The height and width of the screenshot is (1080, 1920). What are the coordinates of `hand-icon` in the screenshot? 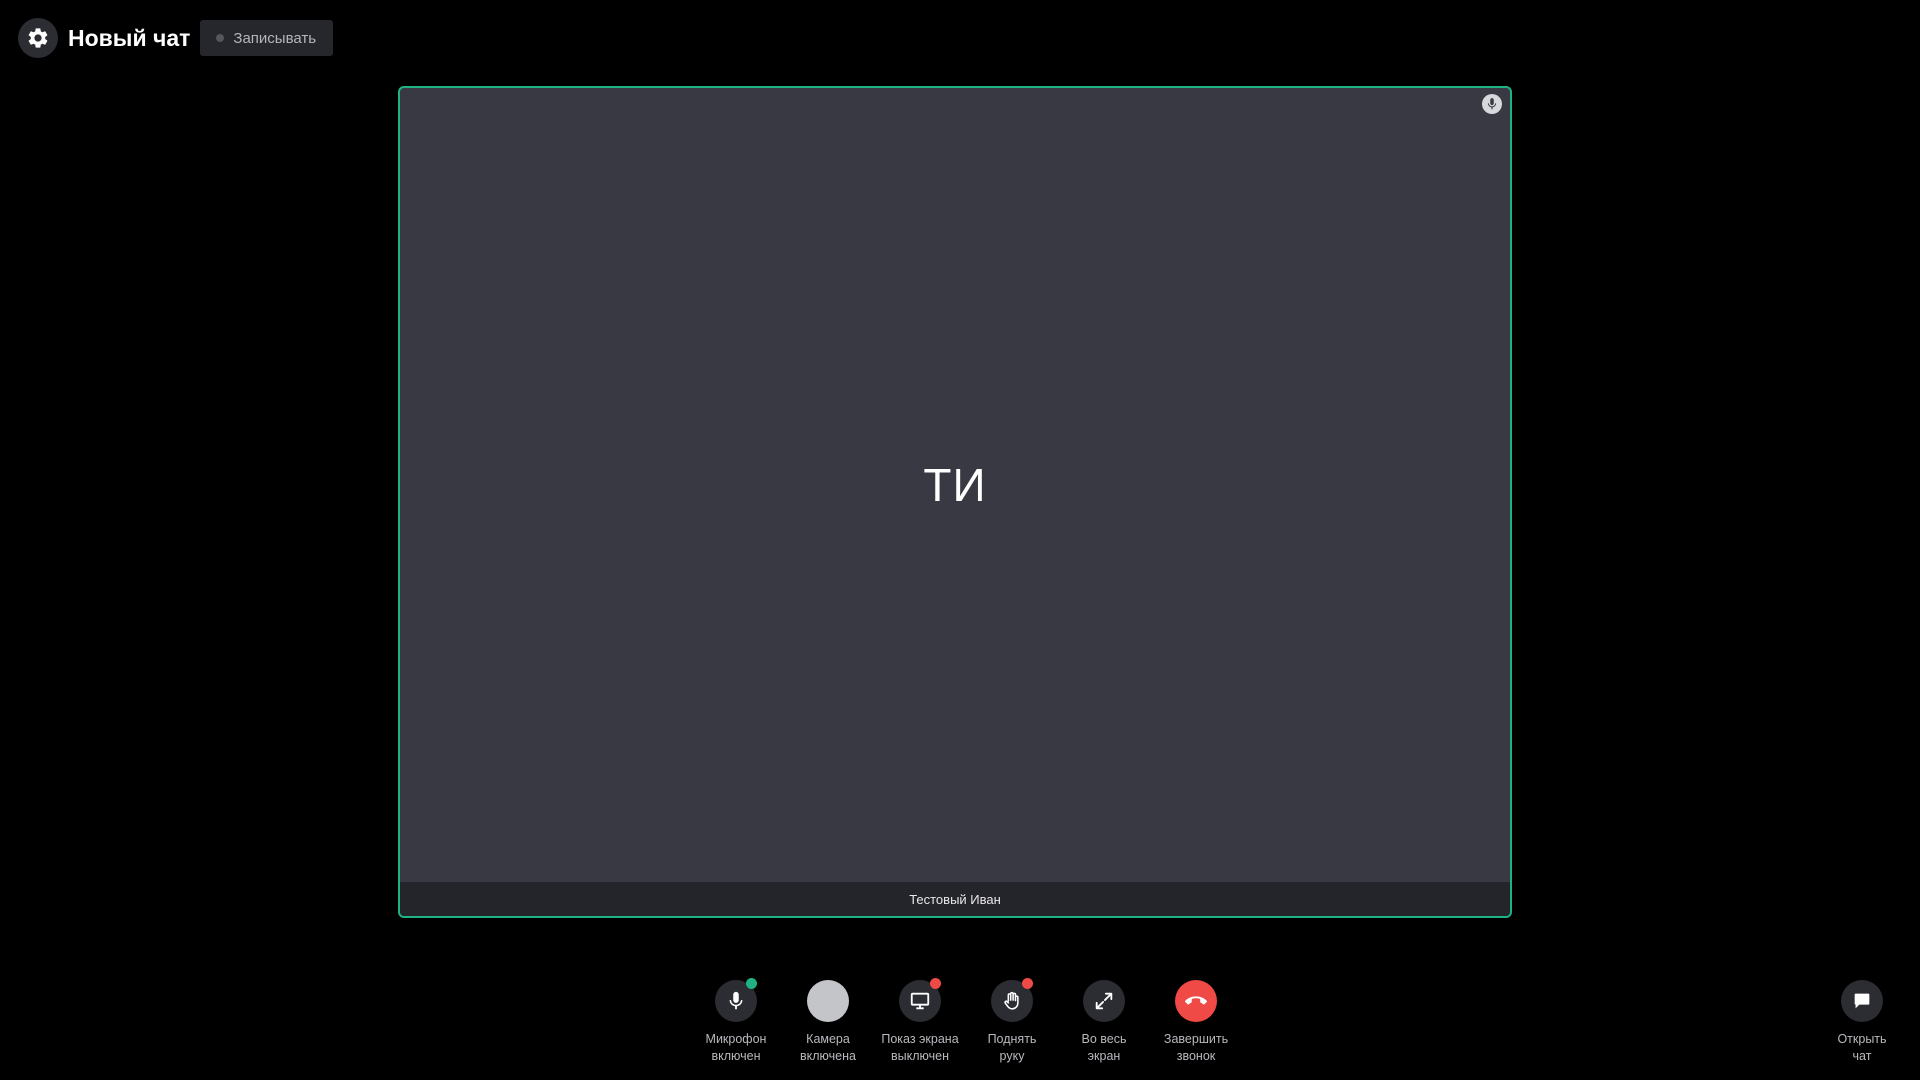 It's located at (1011, 1000).